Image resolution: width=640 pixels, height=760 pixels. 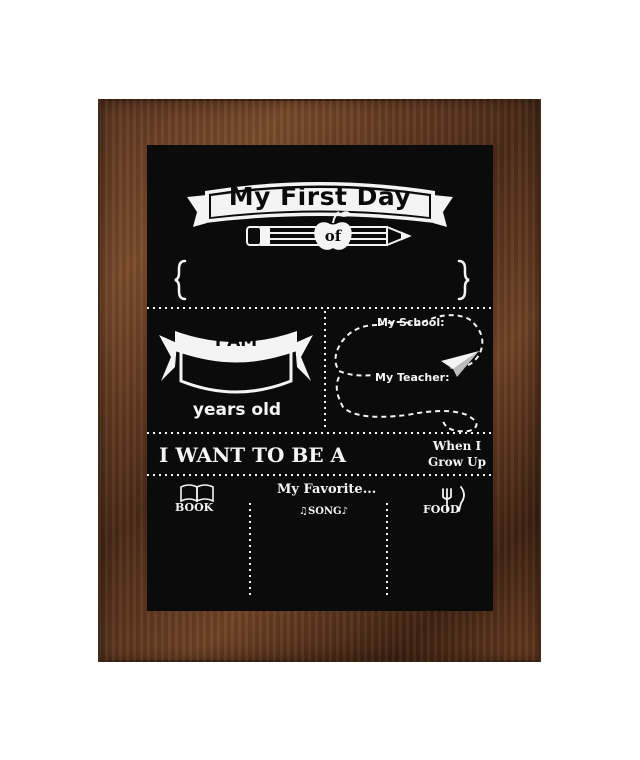 I want to click on career-note-line1: When I, so click(x=457, y=446).